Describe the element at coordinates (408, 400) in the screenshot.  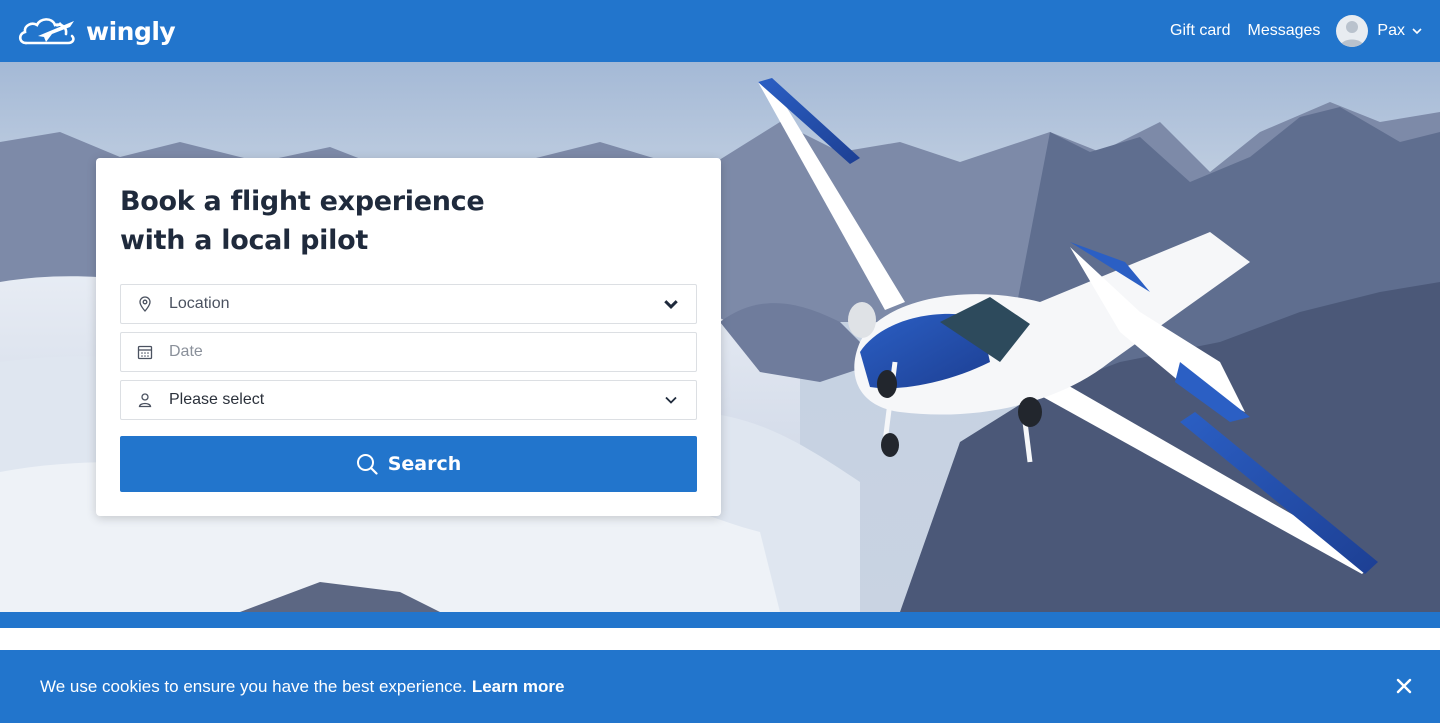
I see `passengers-select: Please select` at that location.